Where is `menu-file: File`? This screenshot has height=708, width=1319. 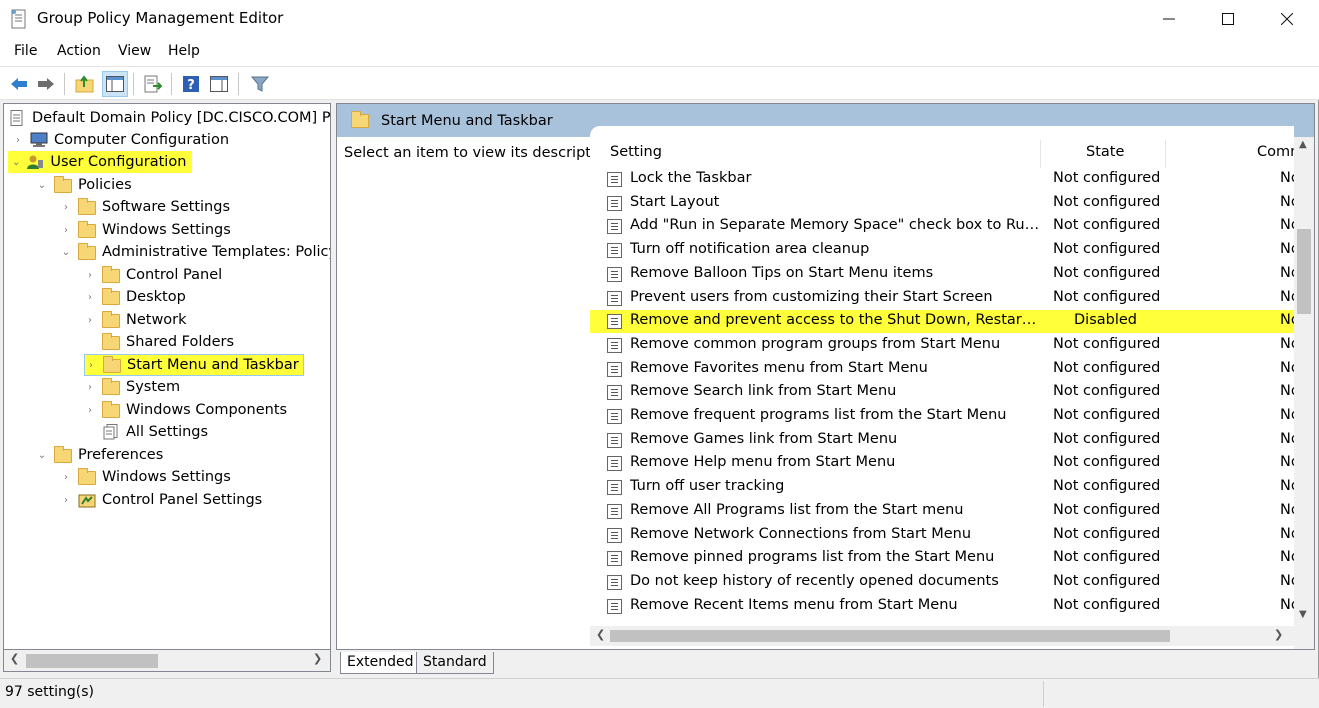 menu-file: File is located at coordinates (25, 51).